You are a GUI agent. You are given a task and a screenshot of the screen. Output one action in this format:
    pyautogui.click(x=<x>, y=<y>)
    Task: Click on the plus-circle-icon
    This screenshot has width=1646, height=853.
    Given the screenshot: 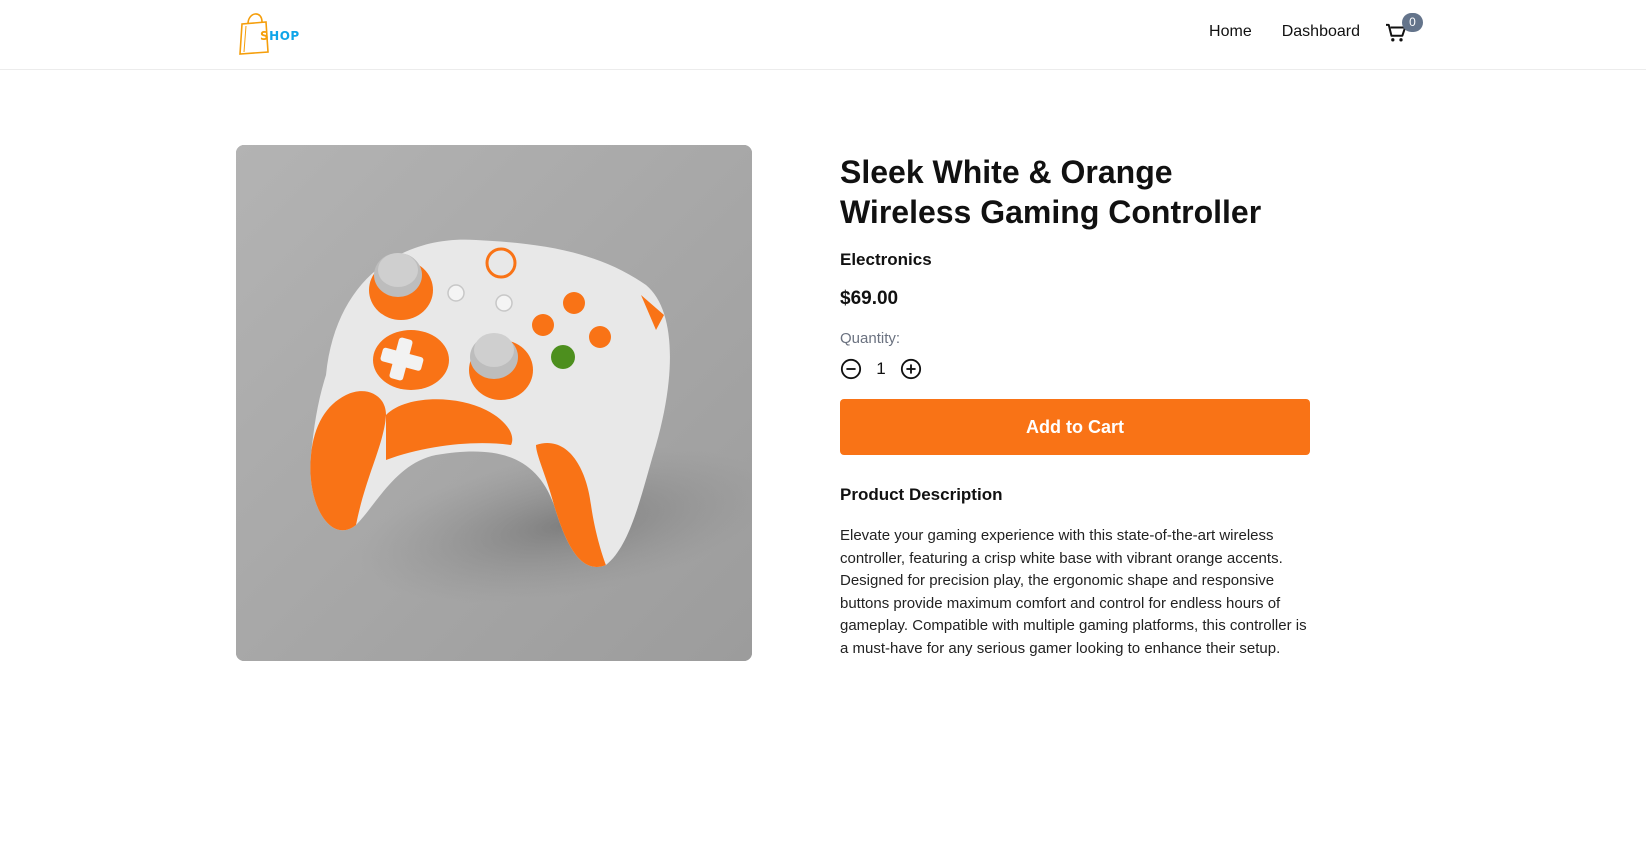 What is the action you would take?
    pyautogui.click(x=911, y=369)
    